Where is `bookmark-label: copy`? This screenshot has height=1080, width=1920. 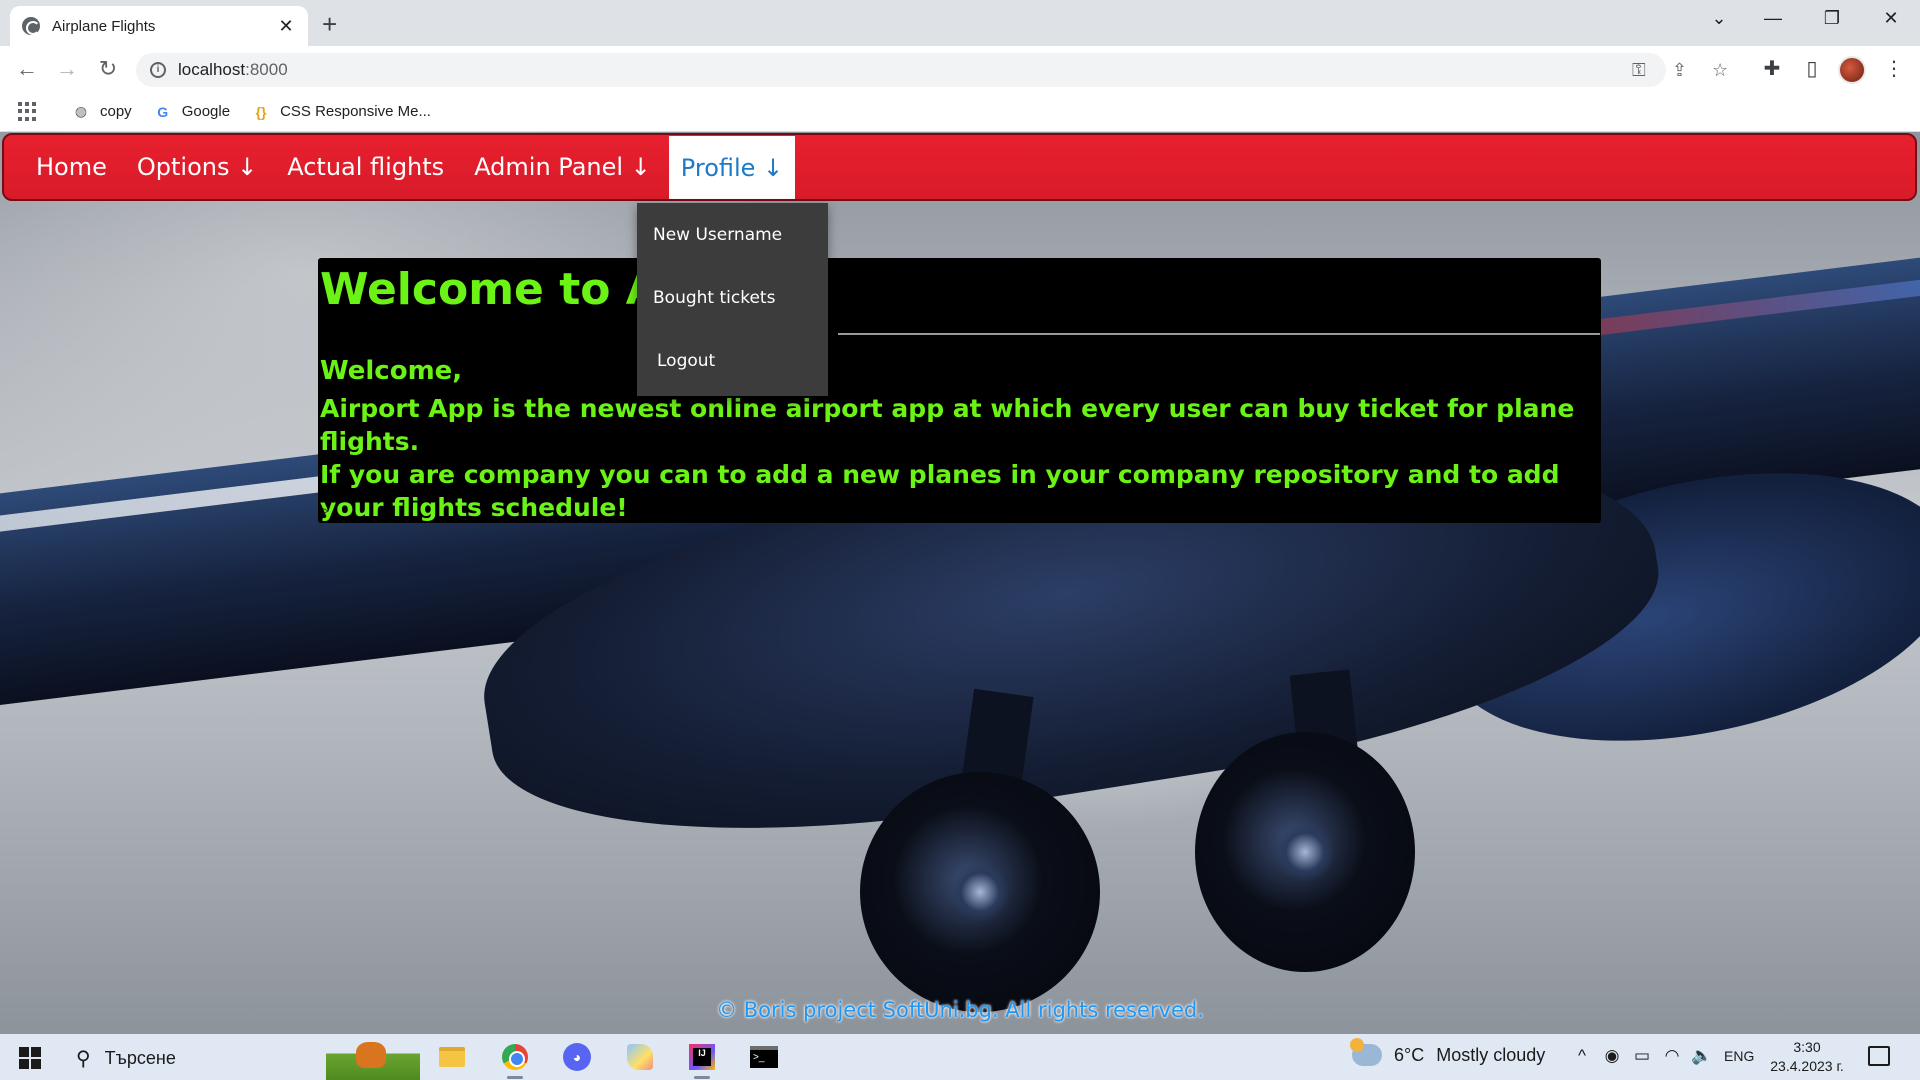 bookmark-label: copy is located at coordinates (116, 111).